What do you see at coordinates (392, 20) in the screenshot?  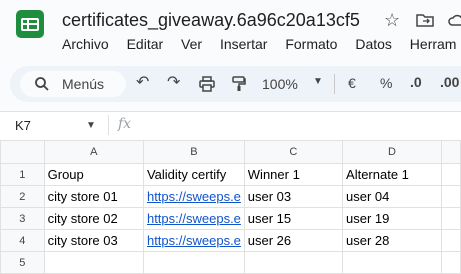 I see `star-icon: ☆` at bounding box center [392, 20].